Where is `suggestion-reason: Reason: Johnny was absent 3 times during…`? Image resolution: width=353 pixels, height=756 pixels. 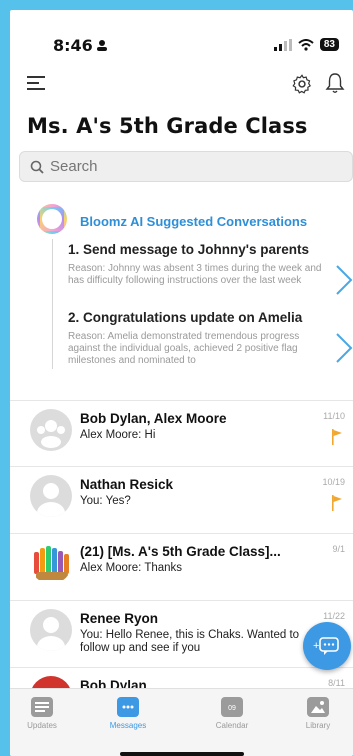
suggestion-reason: Reason: Johnny was absent 3 times during… is located at coordinates (195, 274).